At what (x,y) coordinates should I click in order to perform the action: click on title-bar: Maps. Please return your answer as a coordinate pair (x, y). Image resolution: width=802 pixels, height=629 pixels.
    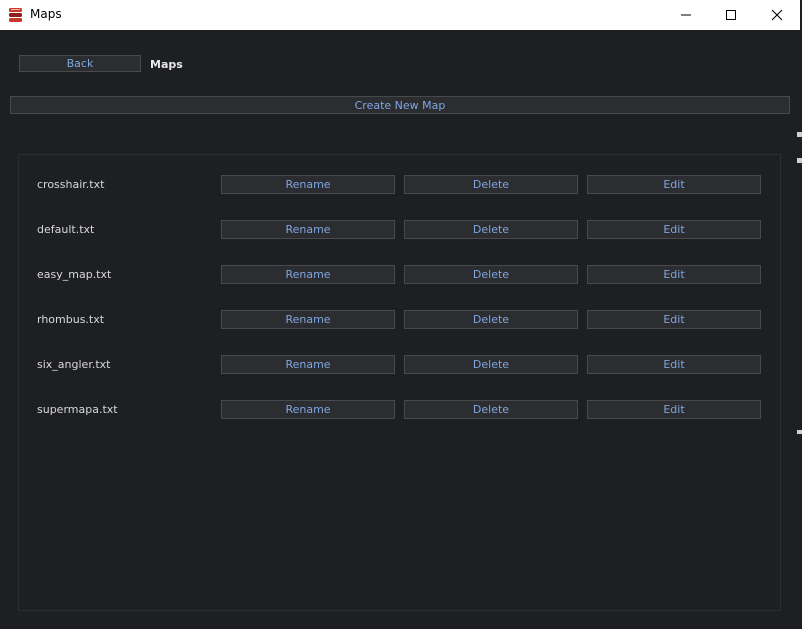
    Looking at the image, I should click on (401, 15).